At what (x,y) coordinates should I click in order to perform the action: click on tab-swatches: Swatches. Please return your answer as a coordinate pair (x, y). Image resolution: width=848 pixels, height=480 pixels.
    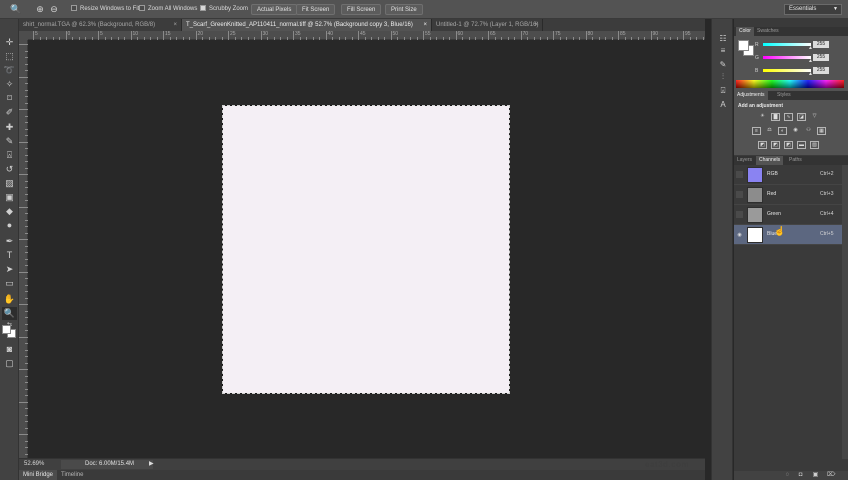
    Looking at the image, I should click on (768, 31).